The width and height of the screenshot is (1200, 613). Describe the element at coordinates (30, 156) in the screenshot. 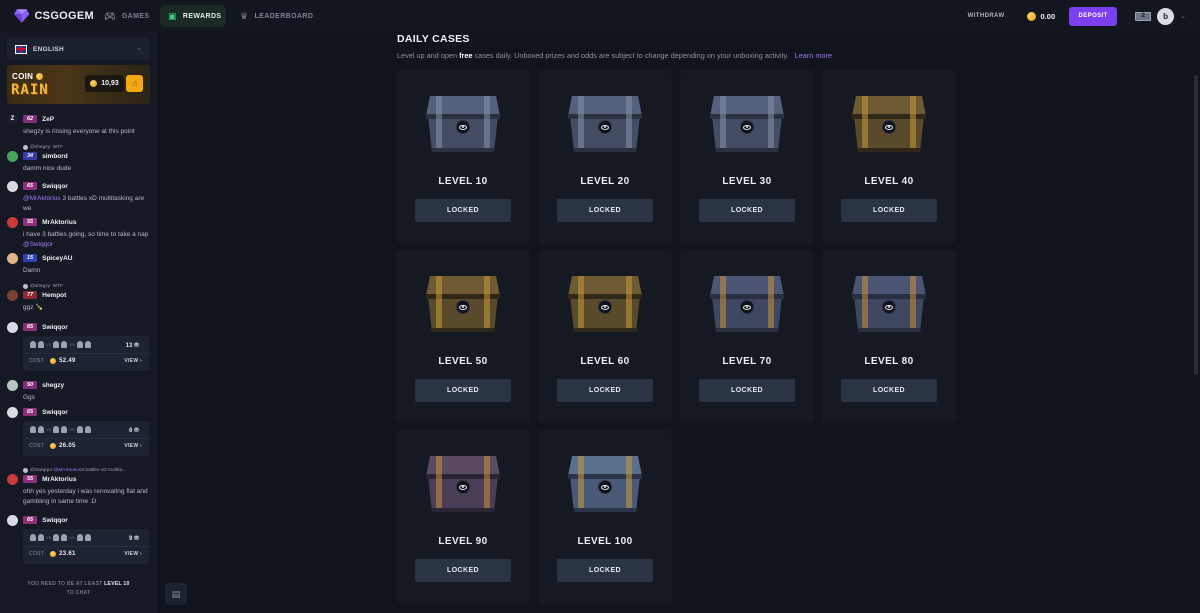

I see `level-badge: 34` at that location.